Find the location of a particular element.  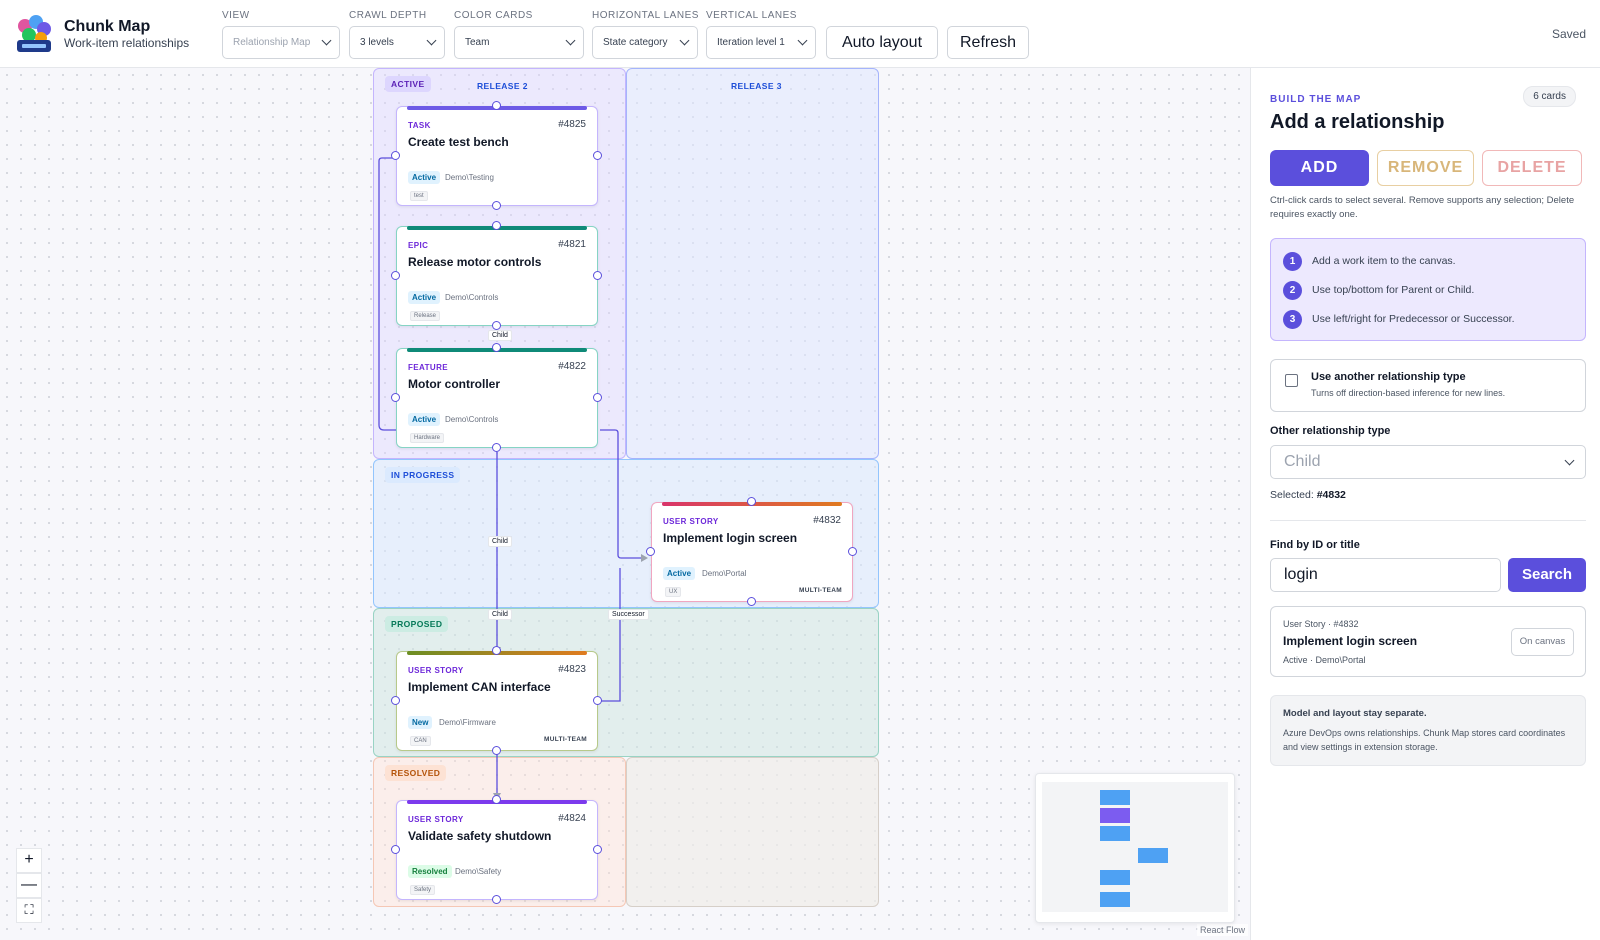

card-area-path: Demo\Portal is located at coordinates (724, 573).